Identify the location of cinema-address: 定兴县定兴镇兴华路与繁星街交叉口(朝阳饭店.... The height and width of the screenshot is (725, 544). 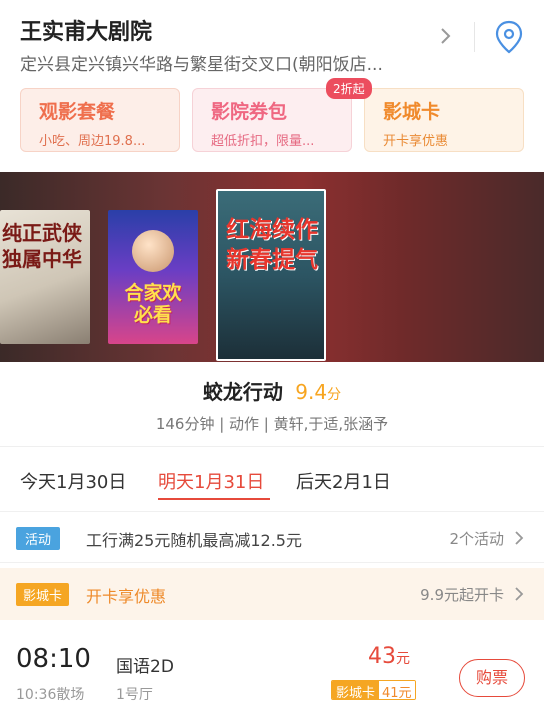
(220, 62).